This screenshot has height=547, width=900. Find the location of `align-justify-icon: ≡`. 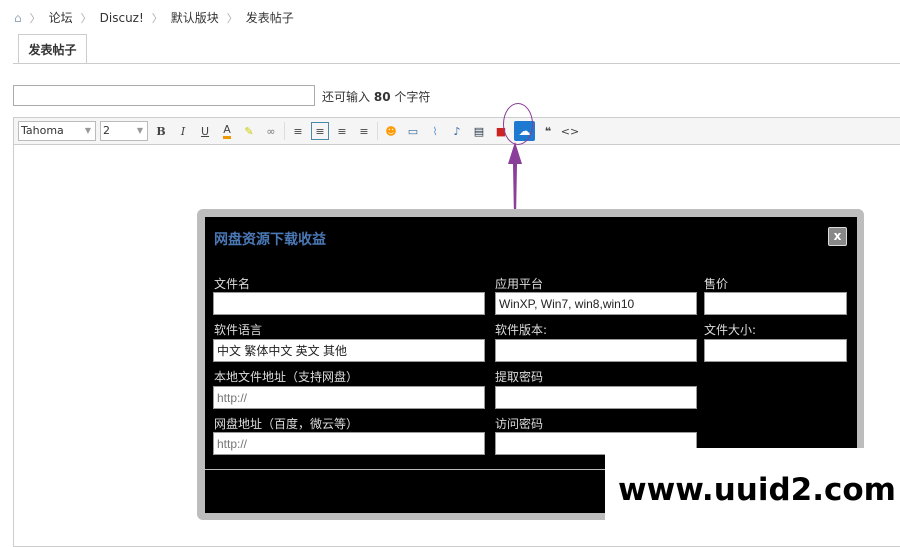

align-justify-icon: ≡ is located at coordinates (320, 131).